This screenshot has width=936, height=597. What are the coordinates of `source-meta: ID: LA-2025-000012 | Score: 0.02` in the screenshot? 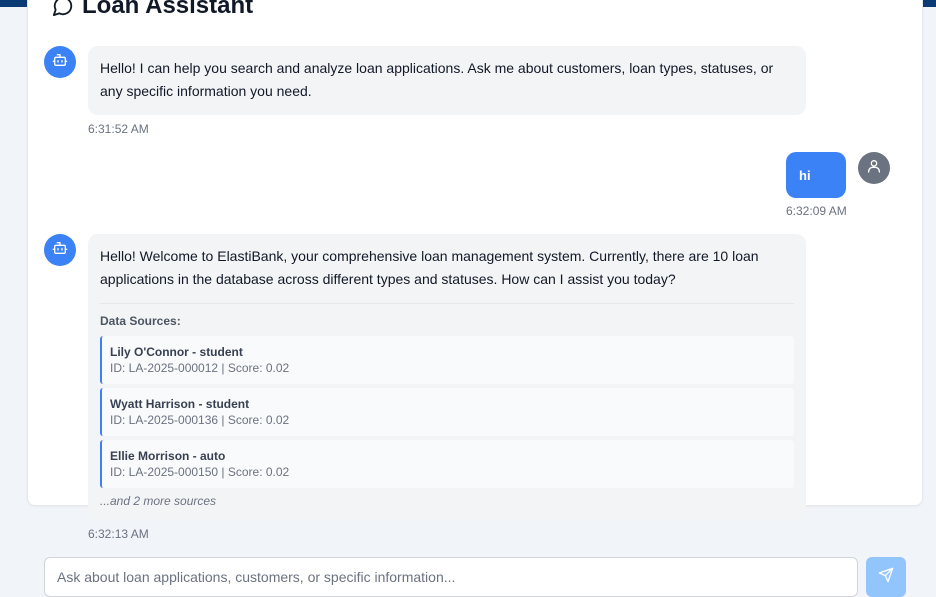 It's located at (200, 368).